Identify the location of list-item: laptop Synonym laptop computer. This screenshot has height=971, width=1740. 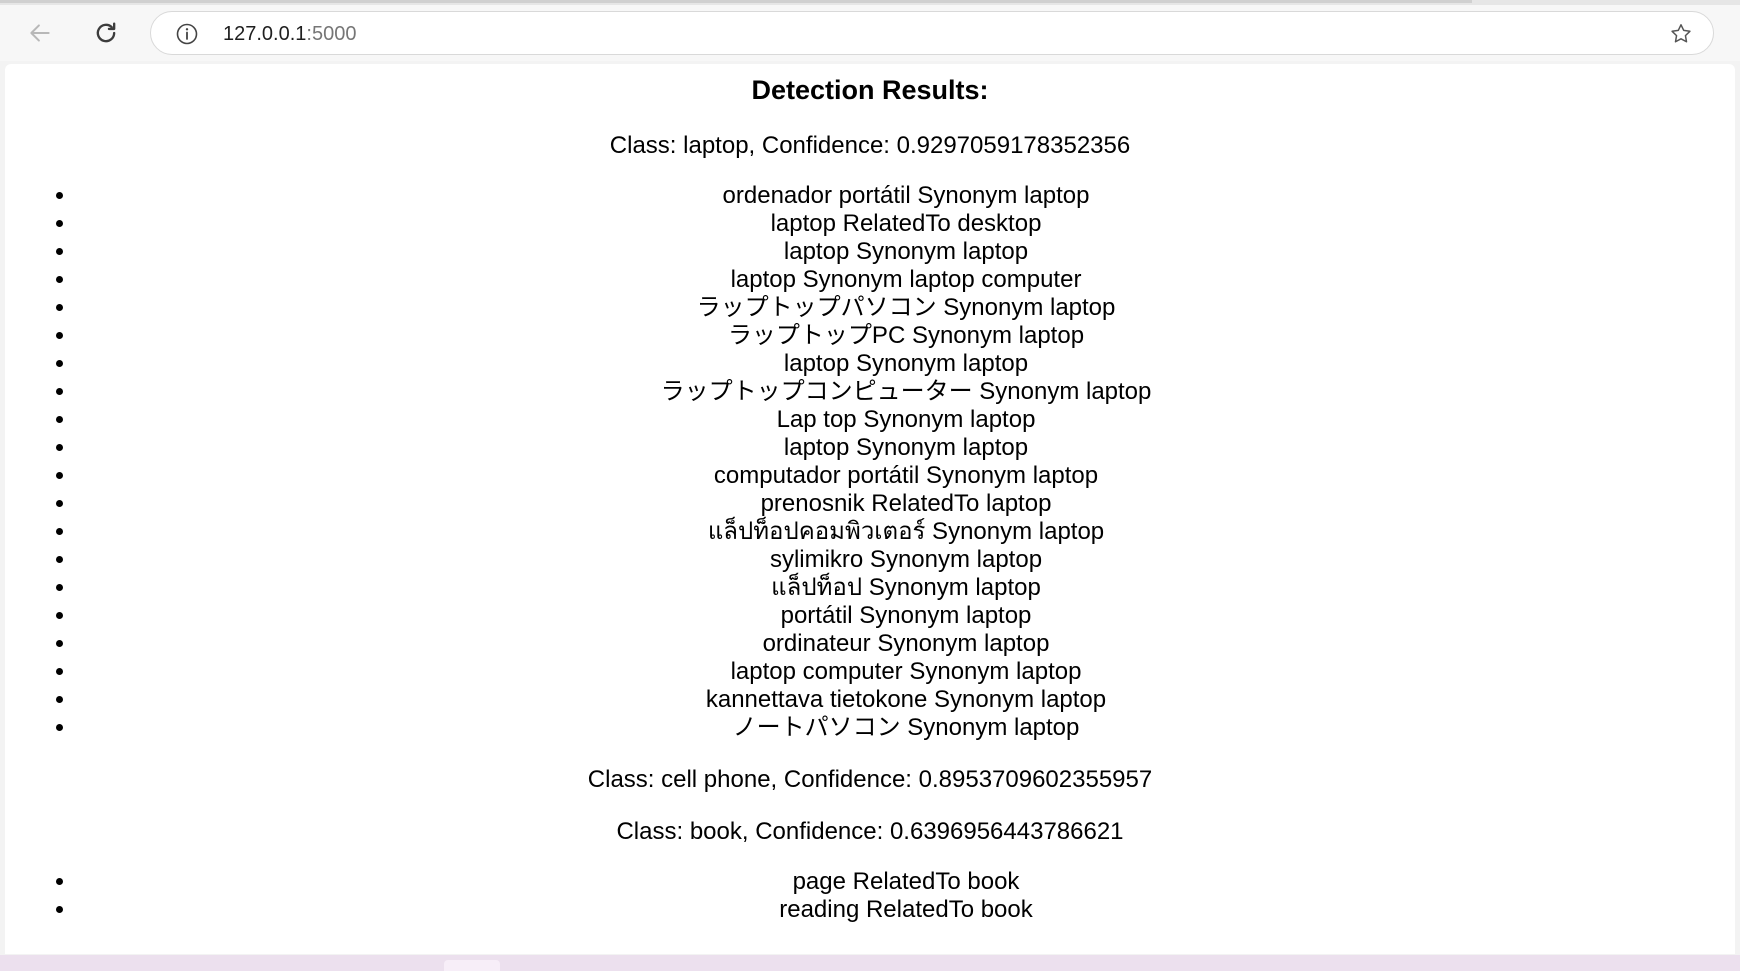
(906, 280).